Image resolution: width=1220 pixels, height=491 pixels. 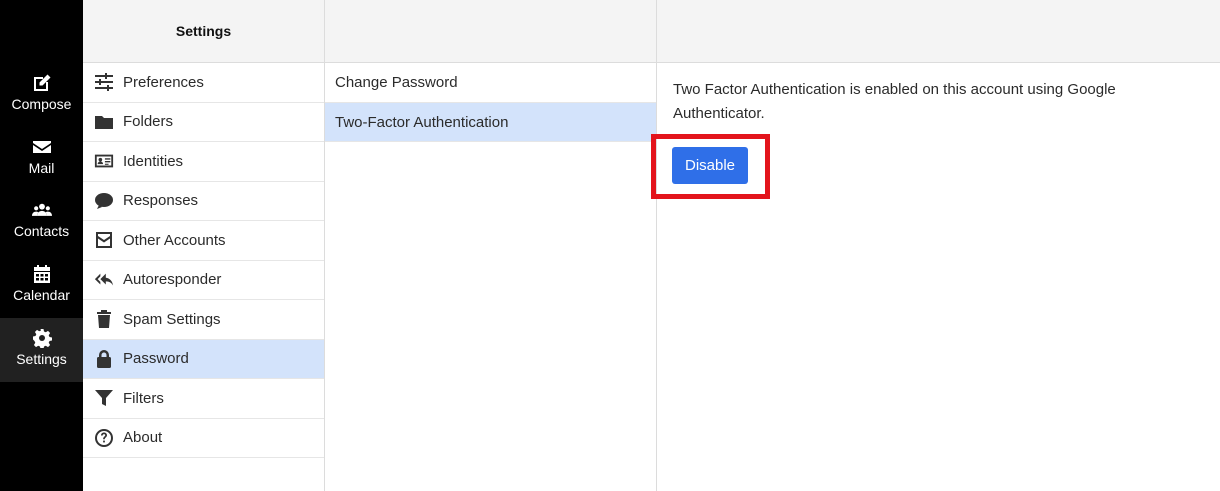 I want to click on folder-icon, so click(x=103, y=122).